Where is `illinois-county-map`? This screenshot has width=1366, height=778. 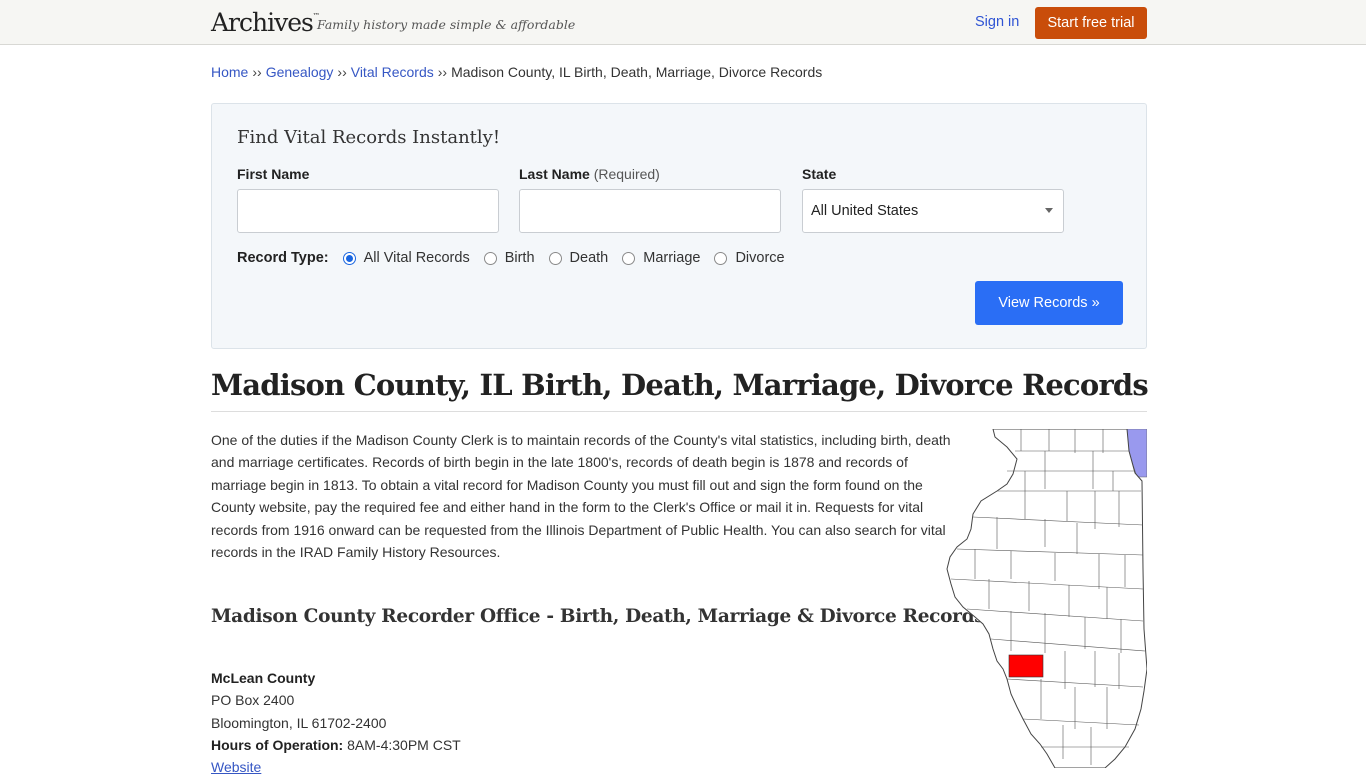
illinois-county-map is located at coordinates (1046, 598).